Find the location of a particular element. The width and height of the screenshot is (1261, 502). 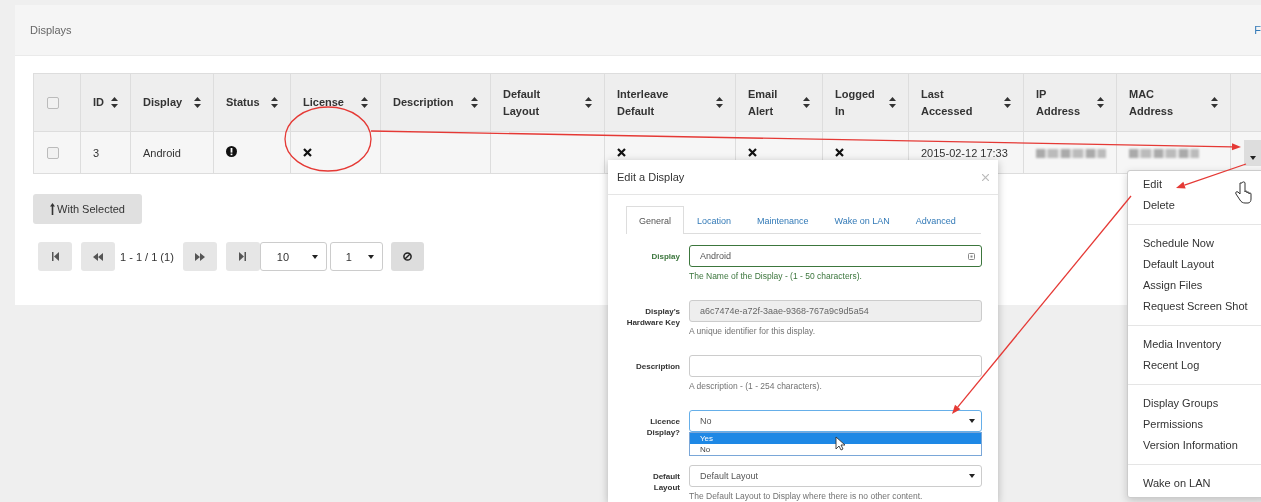

fast-forward-icon is located at coordinates (199, 256).